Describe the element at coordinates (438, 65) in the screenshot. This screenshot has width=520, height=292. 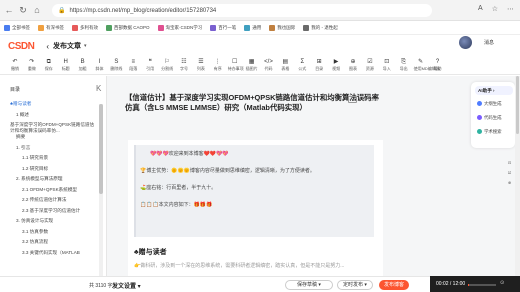
I see `toolbar-button: ? 帮助` at that location.